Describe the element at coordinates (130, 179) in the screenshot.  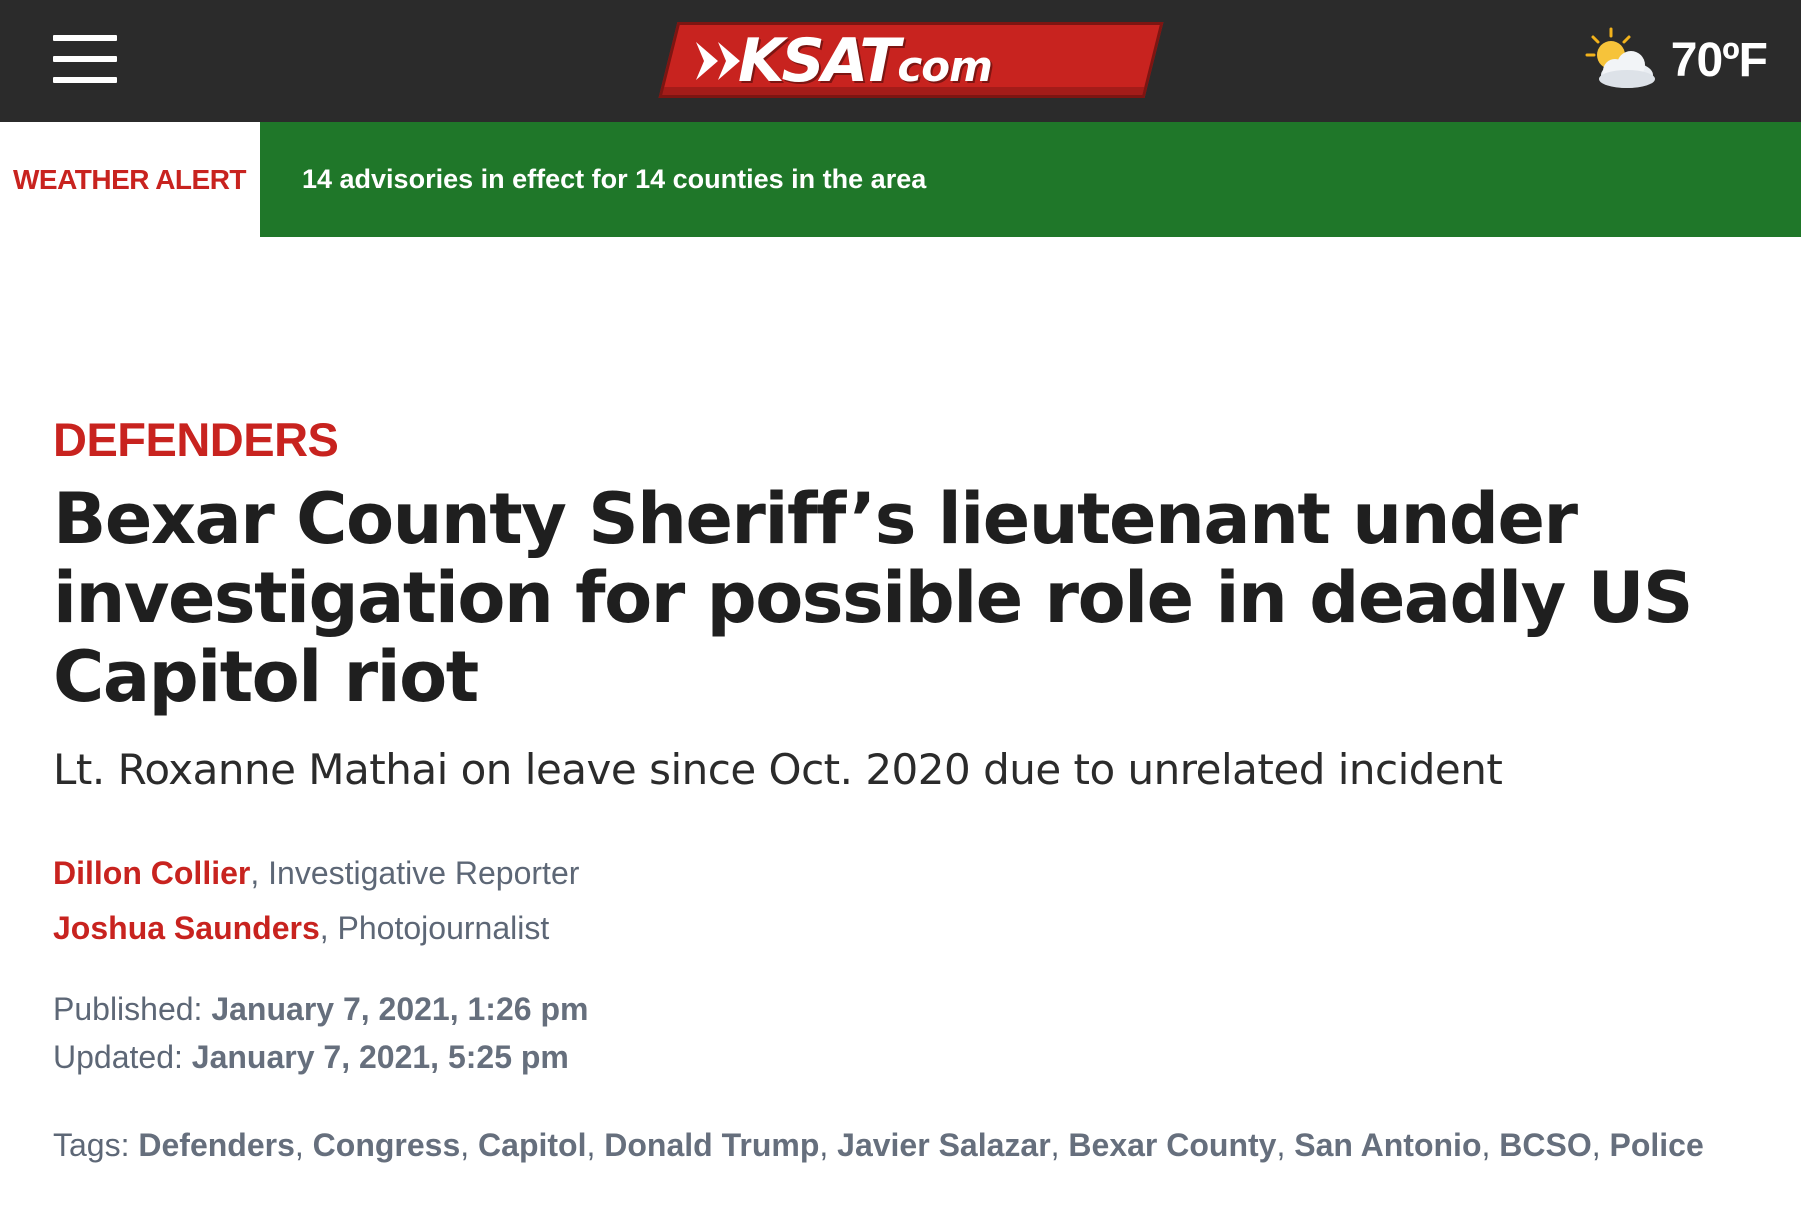
I see `weather-alert-label: WEATHER ALERT` at that location.